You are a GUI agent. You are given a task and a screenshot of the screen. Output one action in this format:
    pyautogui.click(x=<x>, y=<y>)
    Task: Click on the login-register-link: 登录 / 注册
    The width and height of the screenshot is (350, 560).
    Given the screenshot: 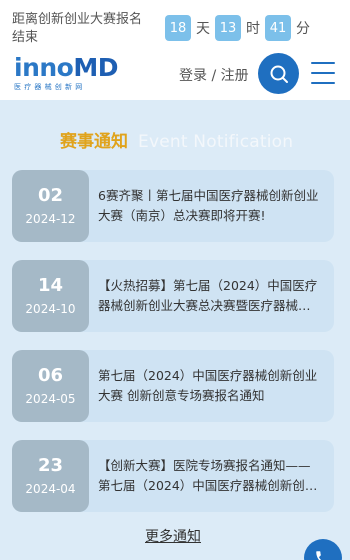 What is the action you would take?
    pyautogui.click(x=214, y=75)
    